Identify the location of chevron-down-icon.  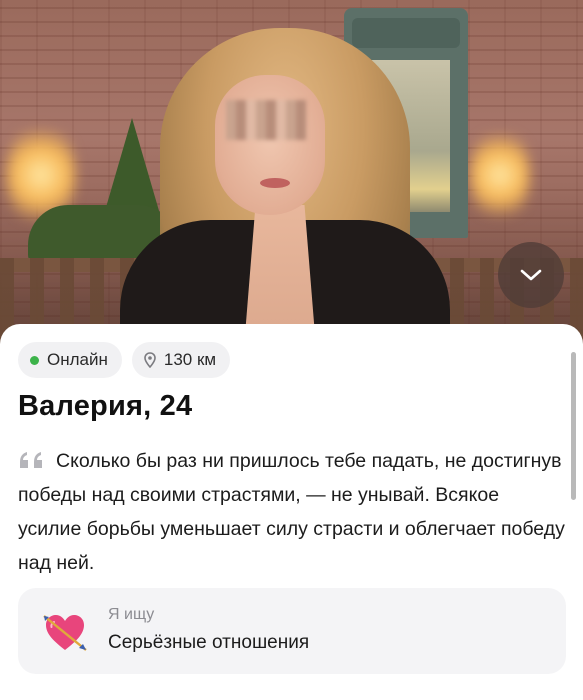
(531, 275).